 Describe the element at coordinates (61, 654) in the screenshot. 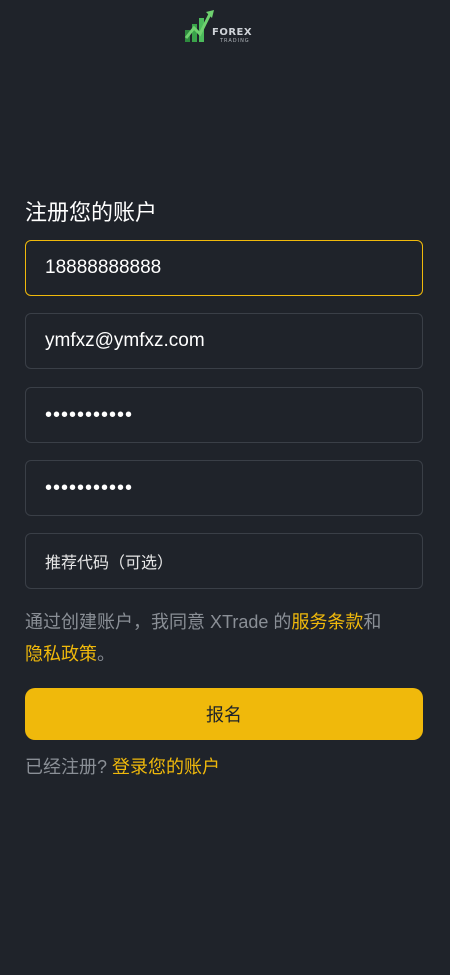

I see `privacy-policy-link: 隐私政策` at that location.